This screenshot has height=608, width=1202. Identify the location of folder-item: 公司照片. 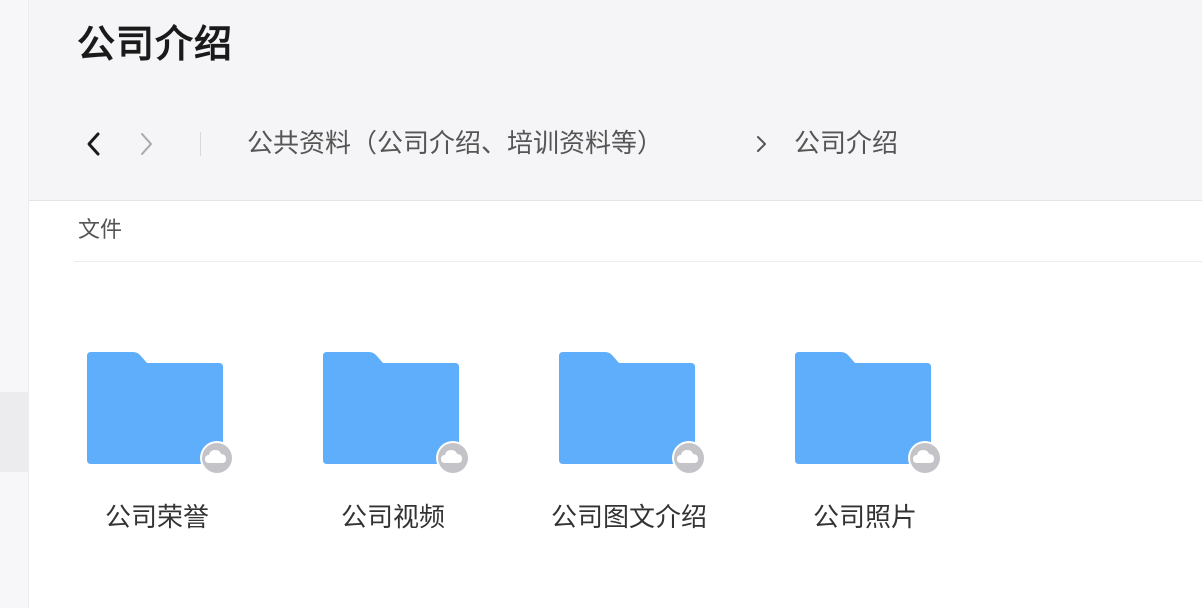
(865, 444).